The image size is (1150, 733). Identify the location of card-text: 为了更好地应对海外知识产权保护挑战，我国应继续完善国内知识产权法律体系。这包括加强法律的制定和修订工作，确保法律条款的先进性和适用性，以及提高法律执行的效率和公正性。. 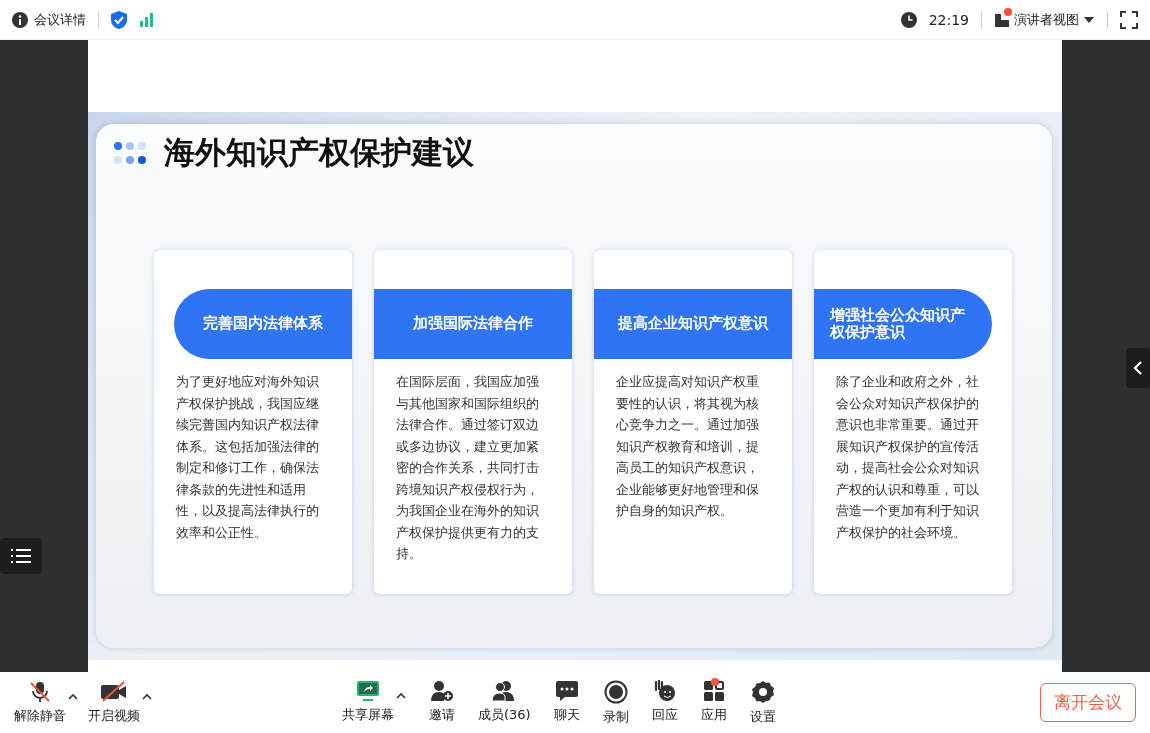
(248, 457).